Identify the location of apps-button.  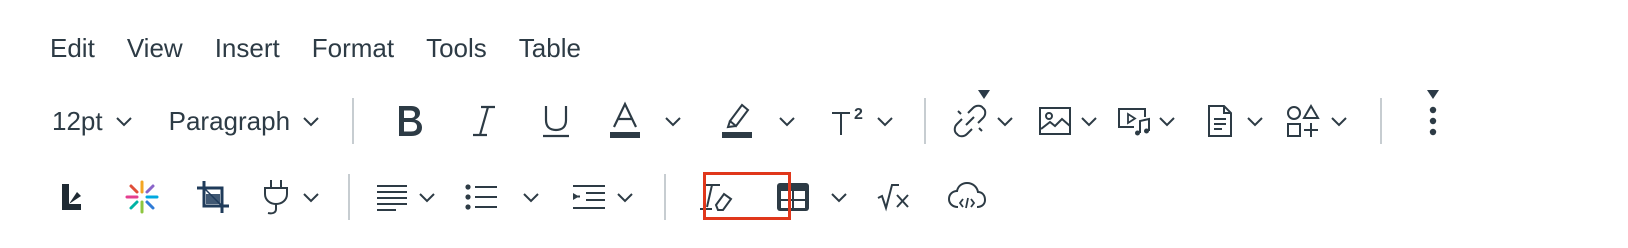
(1318, 121).